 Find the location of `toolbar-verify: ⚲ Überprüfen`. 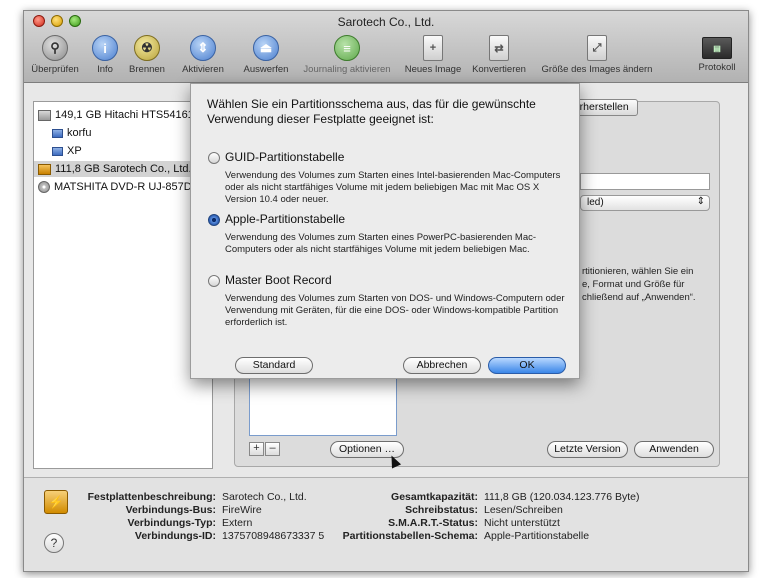

toolbar-verify: ⚲ Überprüfen is located at coordinates (55, 55).